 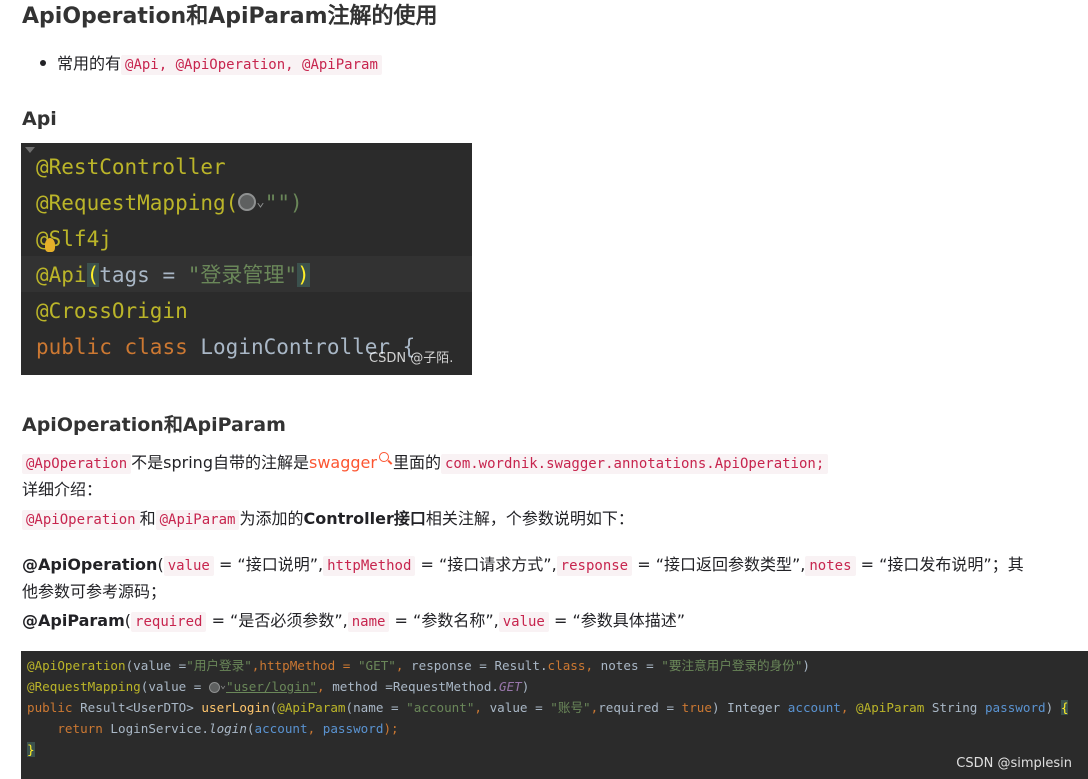 I want to click on paragraph-detail-label: 详细介绍：, so click(x=62, y=489).